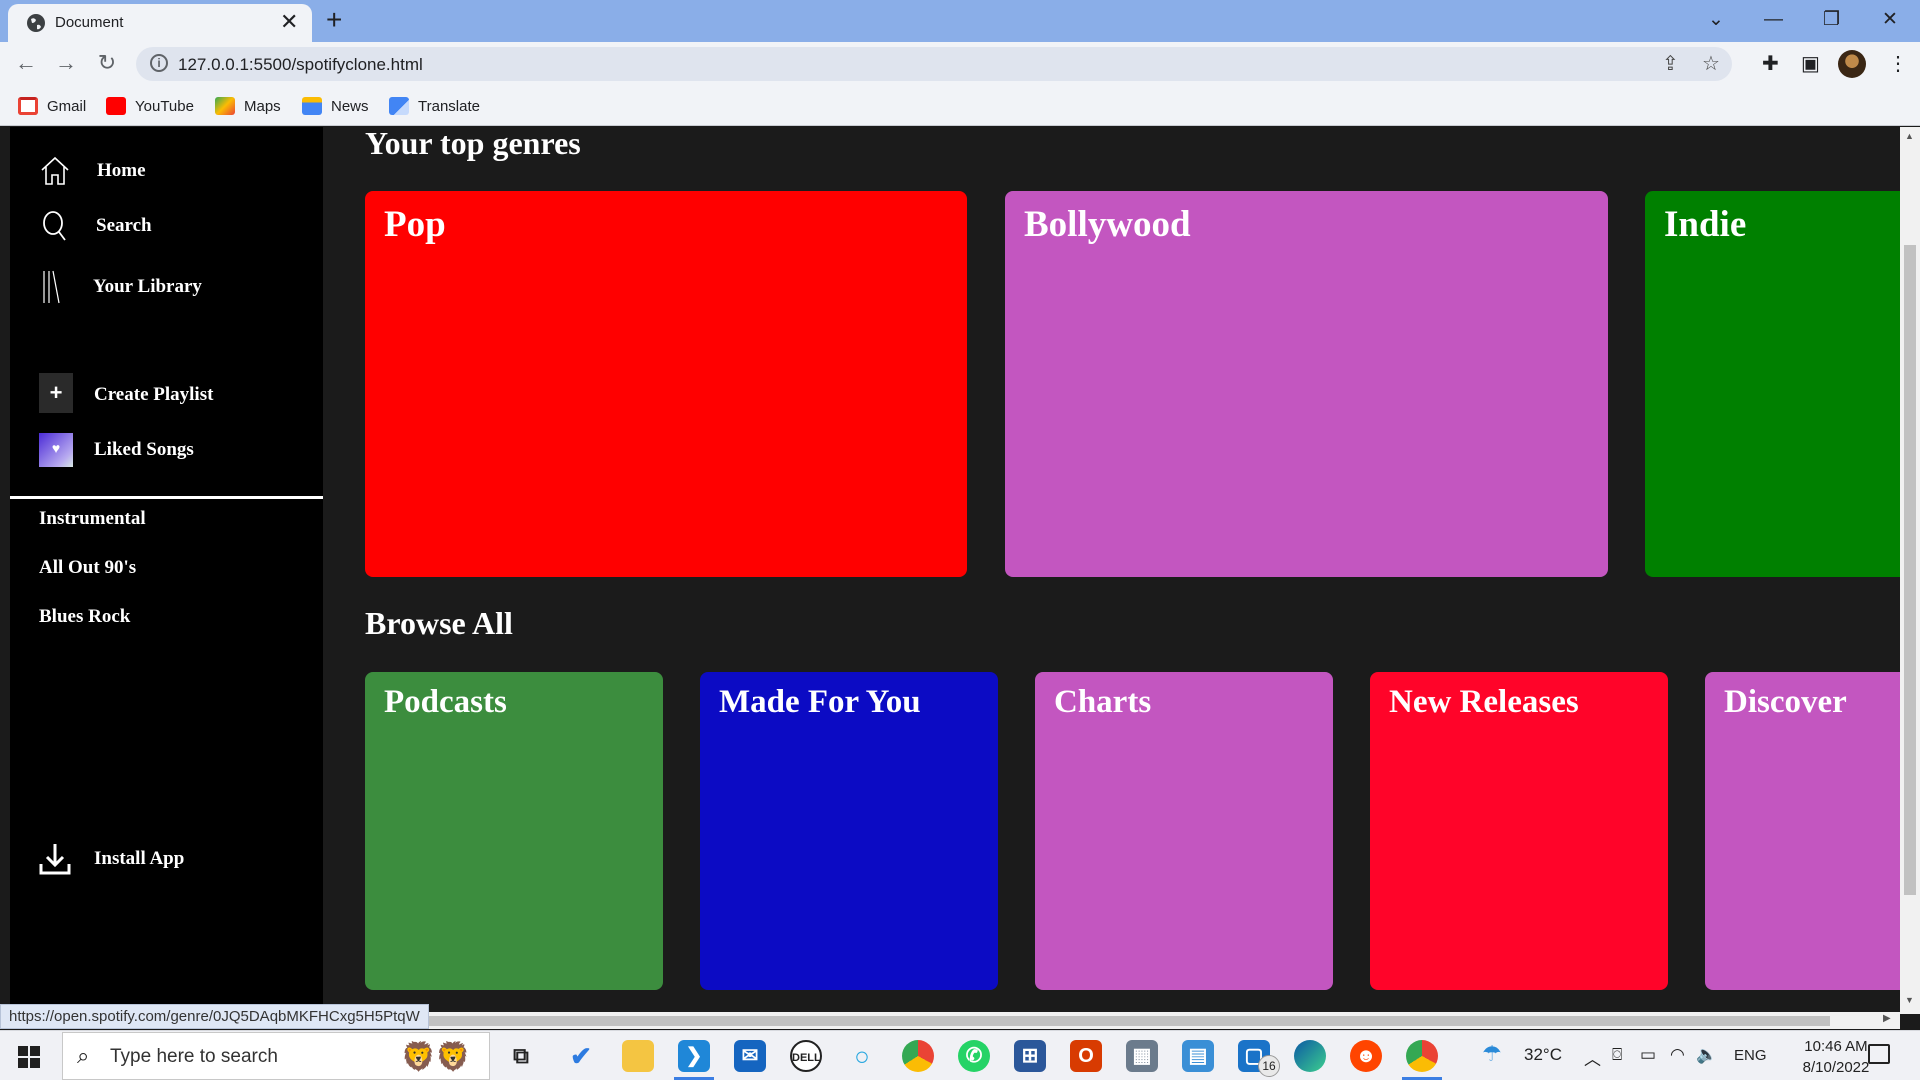  Describe the element at coordinates (276, 1056) in the screenshot. I see `taskbar-search-box: ⌕ Type here to search 🦁🦁` at that location.